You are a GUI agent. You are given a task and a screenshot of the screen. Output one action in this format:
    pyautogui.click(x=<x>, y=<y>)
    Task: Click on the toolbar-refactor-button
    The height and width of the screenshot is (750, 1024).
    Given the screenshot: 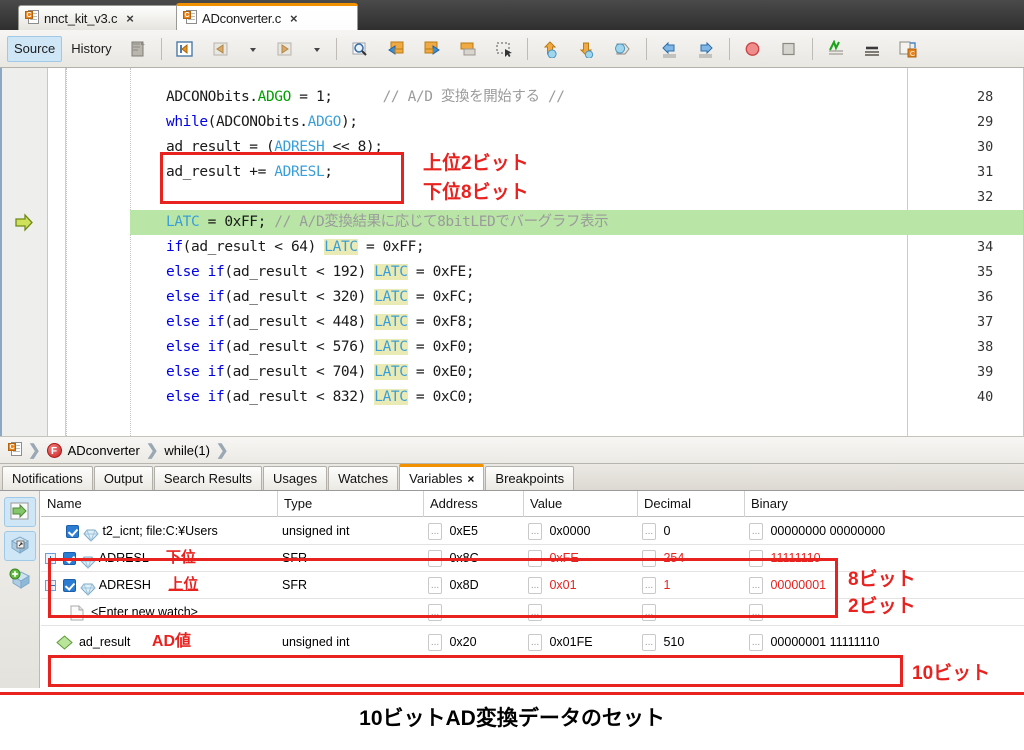 What is the action you would take?
    pyautogui.click(x=138, y=49)
    